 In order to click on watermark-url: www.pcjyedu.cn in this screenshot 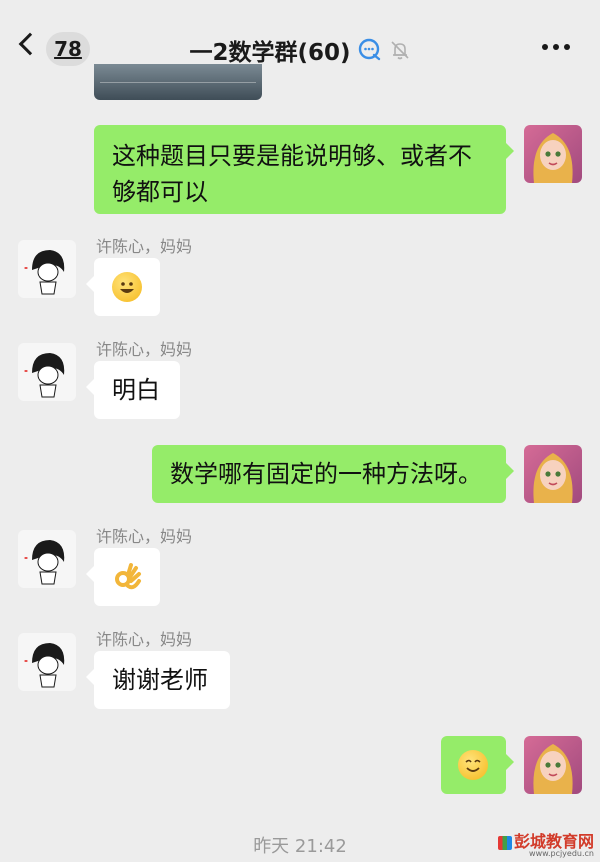, I will do `click(561, 853)`.